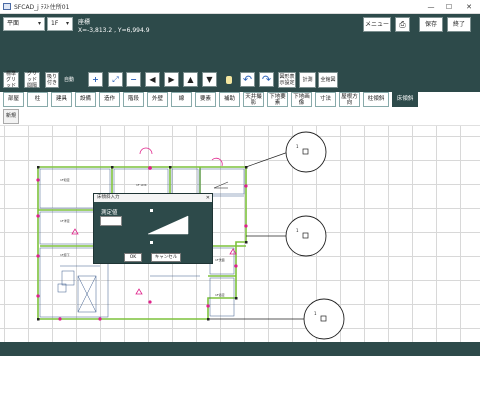 The height and width of the screenshot is (400, 480). I want to click on hand-pointer-icon, so click(228, 80).